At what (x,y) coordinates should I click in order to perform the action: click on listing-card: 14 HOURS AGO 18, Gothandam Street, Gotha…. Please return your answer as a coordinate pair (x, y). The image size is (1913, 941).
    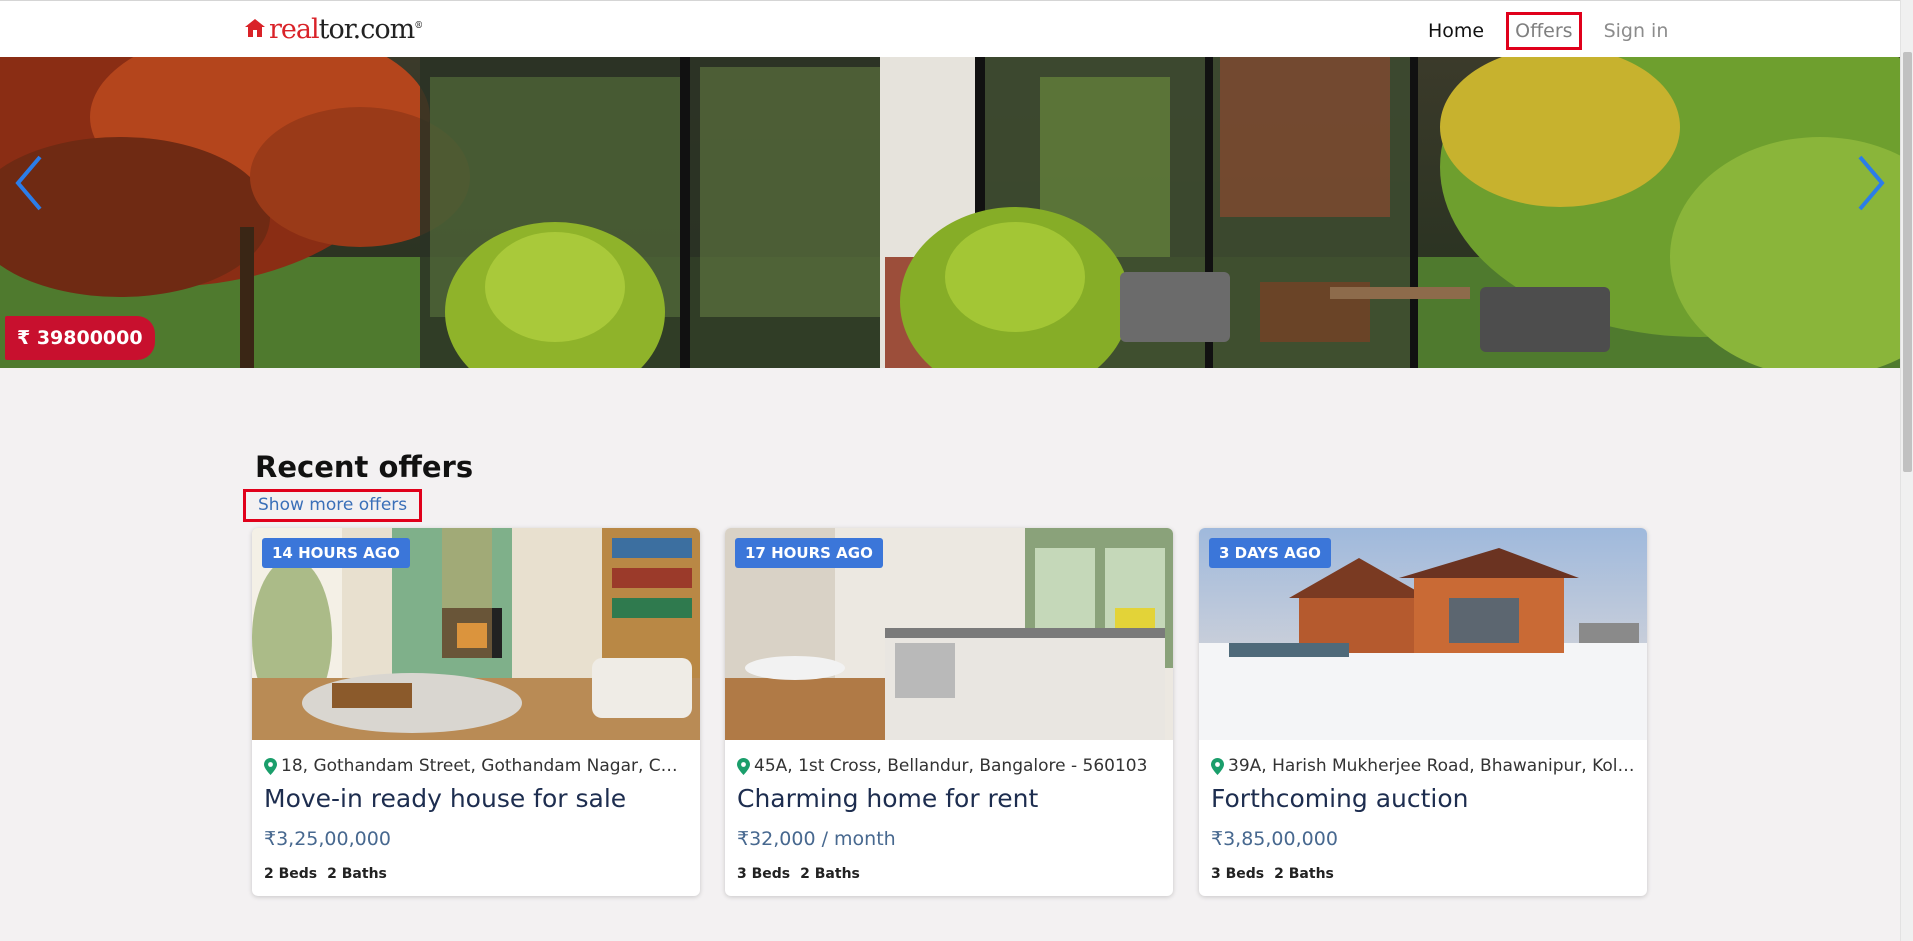
    Looking at the image, I should click on (476, 712).